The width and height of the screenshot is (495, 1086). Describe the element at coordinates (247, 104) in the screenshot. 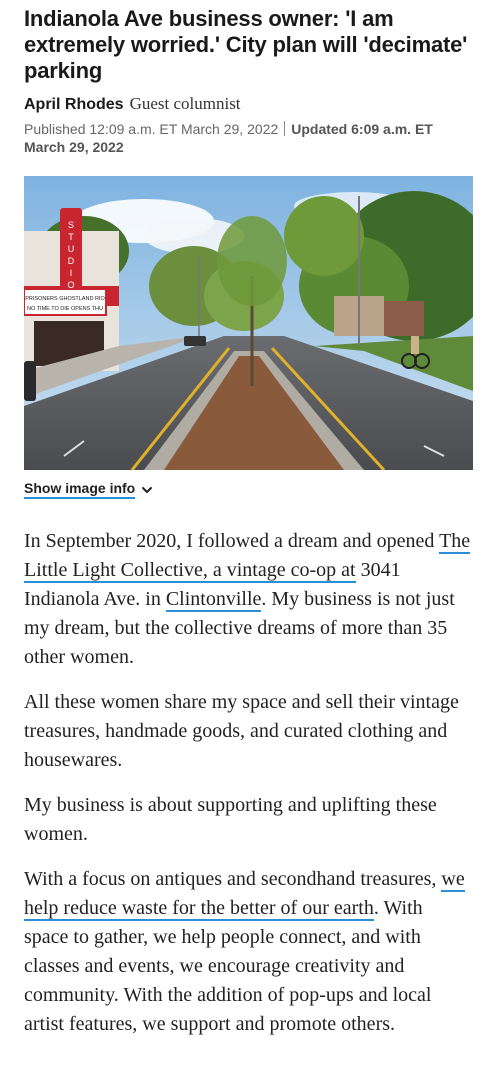

I see `byline: April Rhodes Guest columnist` at that location.